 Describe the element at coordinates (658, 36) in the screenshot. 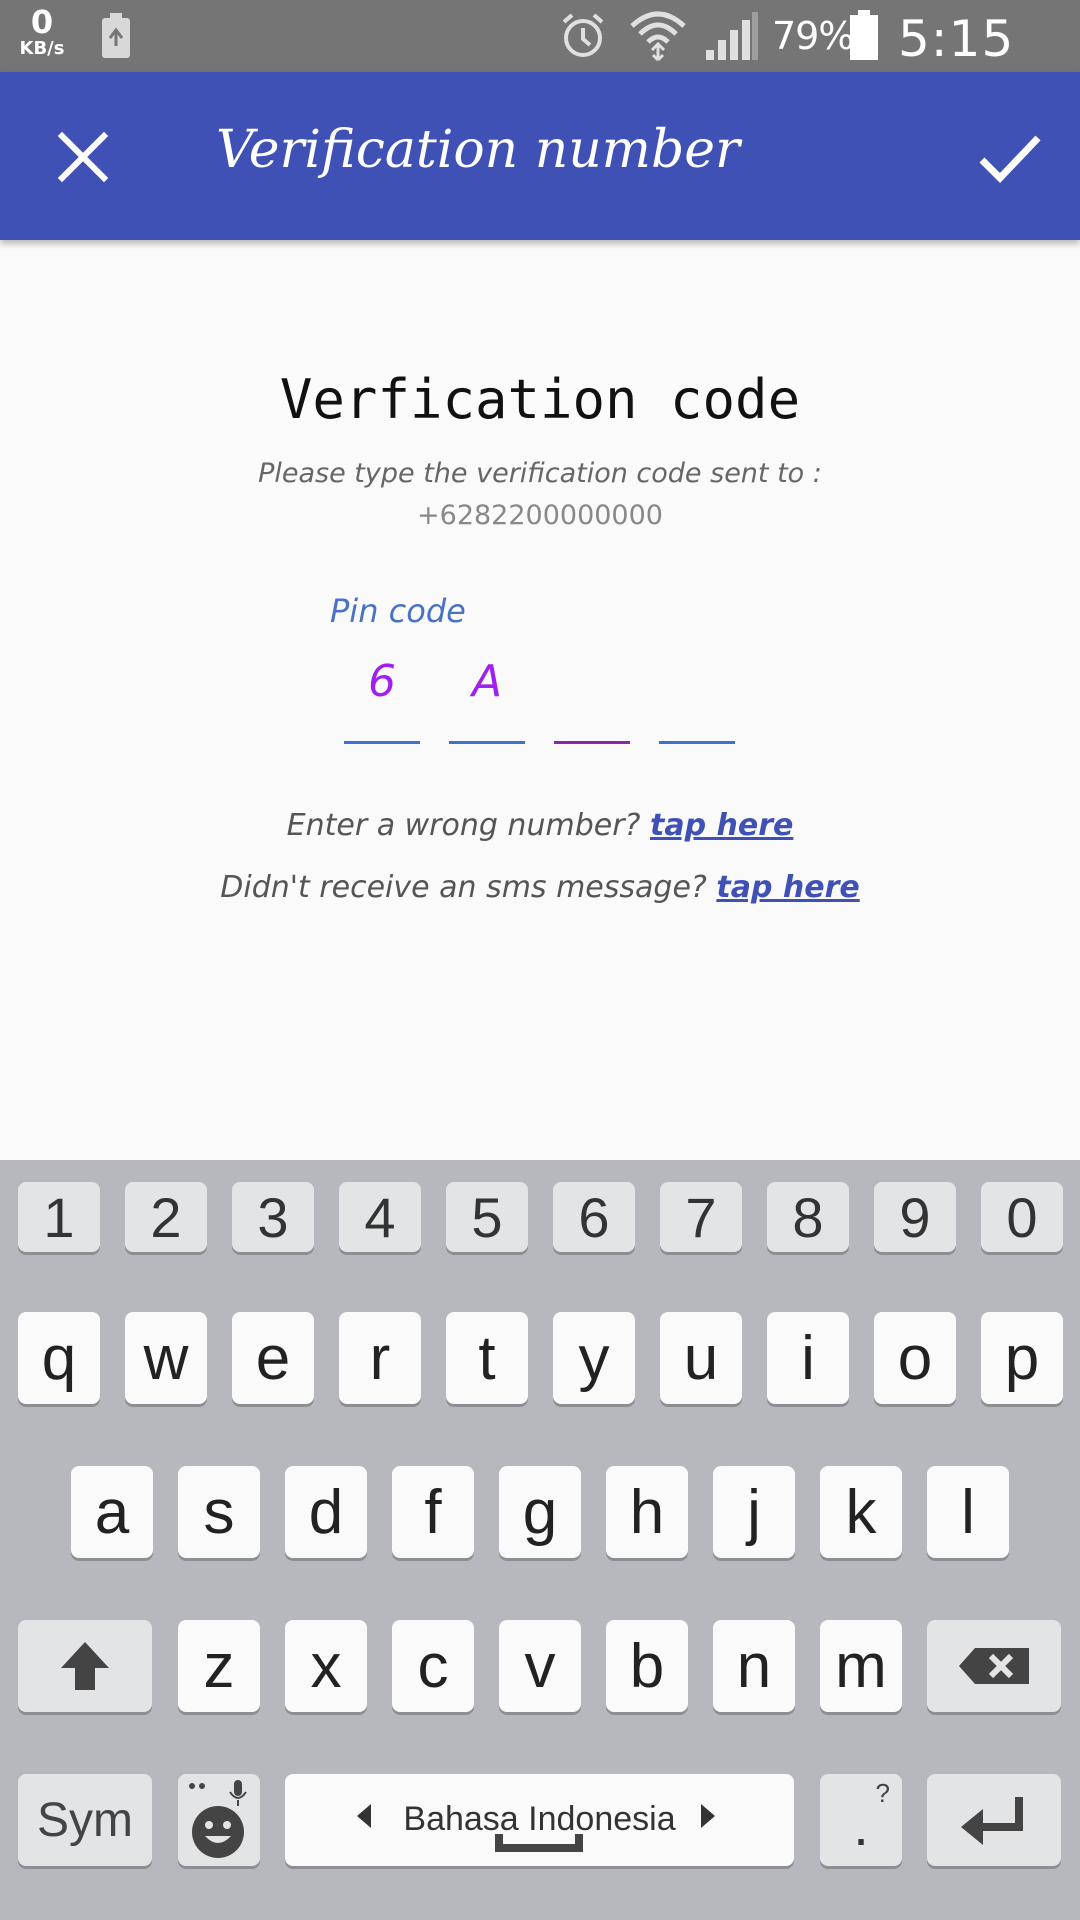

I see `wifi-icon` at that location.